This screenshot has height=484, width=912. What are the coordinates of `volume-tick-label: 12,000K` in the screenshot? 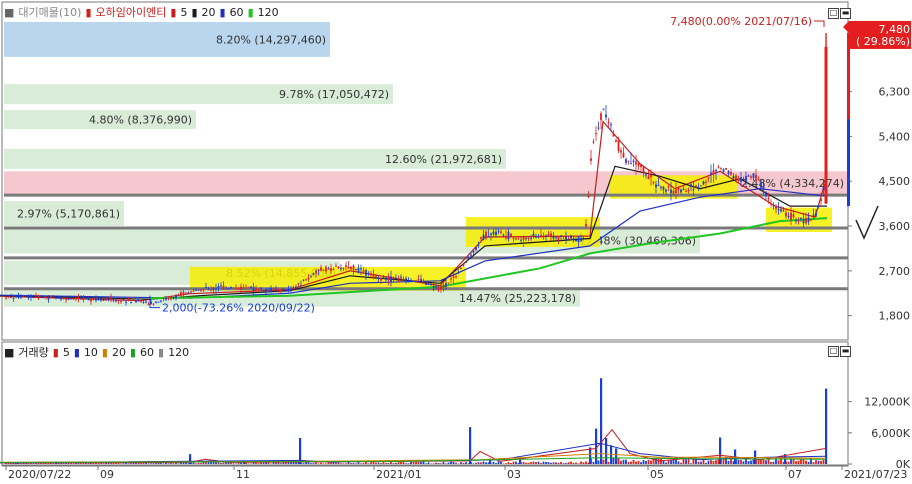 It's located at (887, 402).